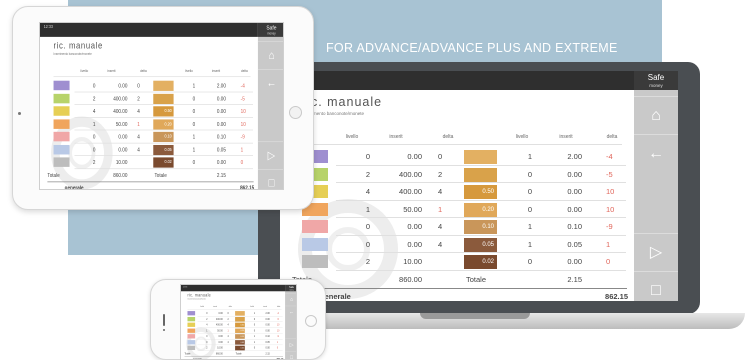 This screenshot has height=360, width=745. What do you see at coordinates (141, 162) in the screenshot?
I see `left-delta` at bounding box center [141, 162].